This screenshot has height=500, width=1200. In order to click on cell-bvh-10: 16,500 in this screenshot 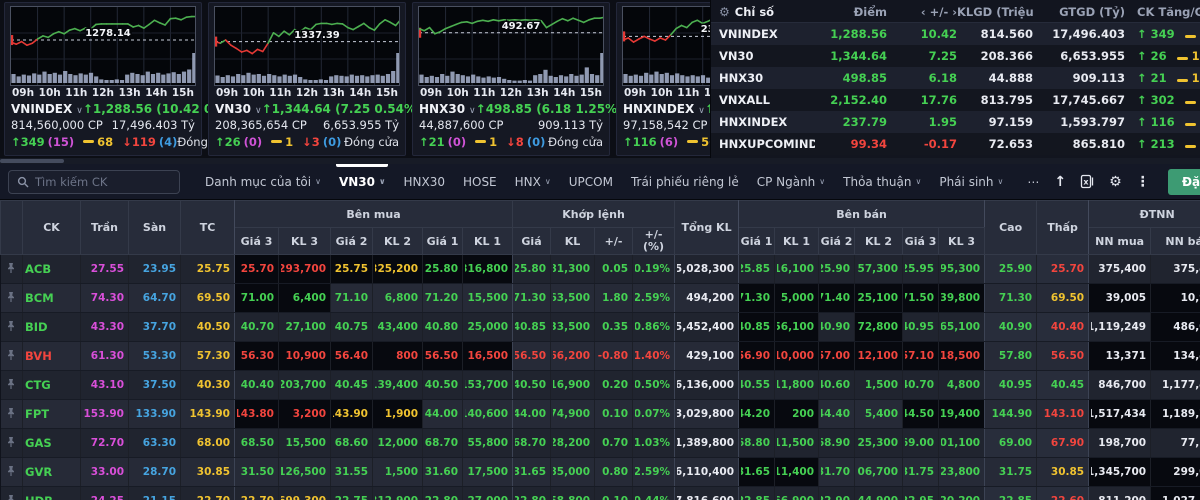, I will do `click(488, 356)`.